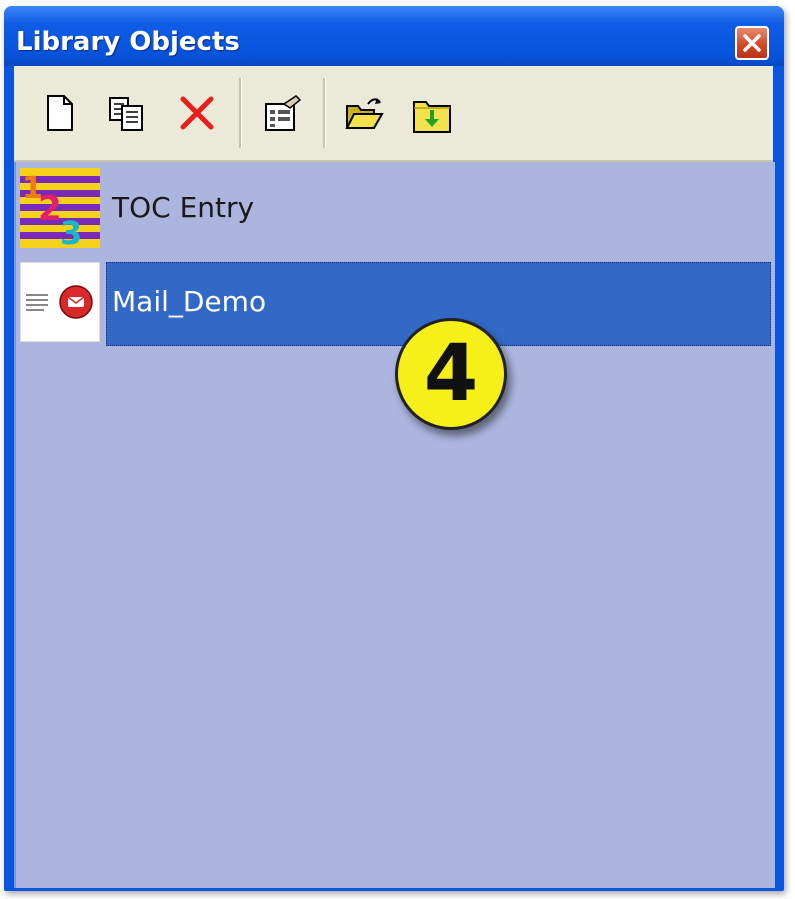 The height and width of the screenshot is (899, 795). I want to click on title-bar: Library Objects, so click(394, 36).